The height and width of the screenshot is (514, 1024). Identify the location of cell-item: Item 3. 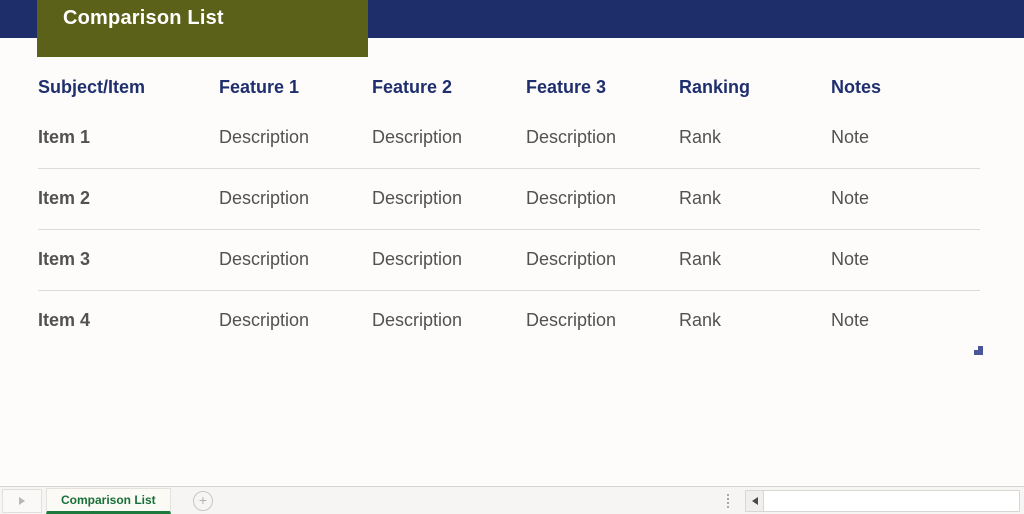
(128, 259).